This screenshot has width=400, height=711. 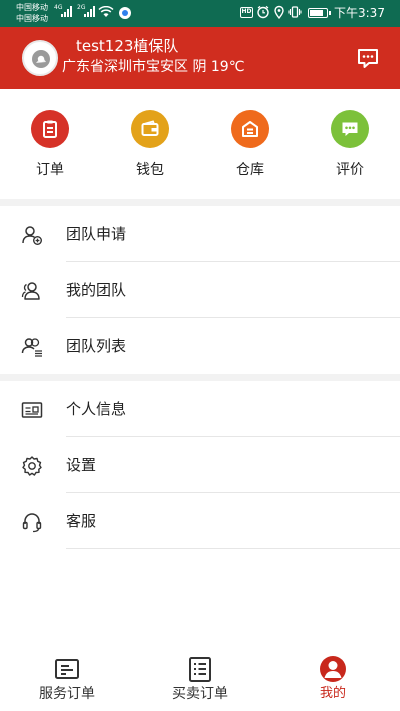 I want to click on wallet-icon, so click(x=150, y=129).